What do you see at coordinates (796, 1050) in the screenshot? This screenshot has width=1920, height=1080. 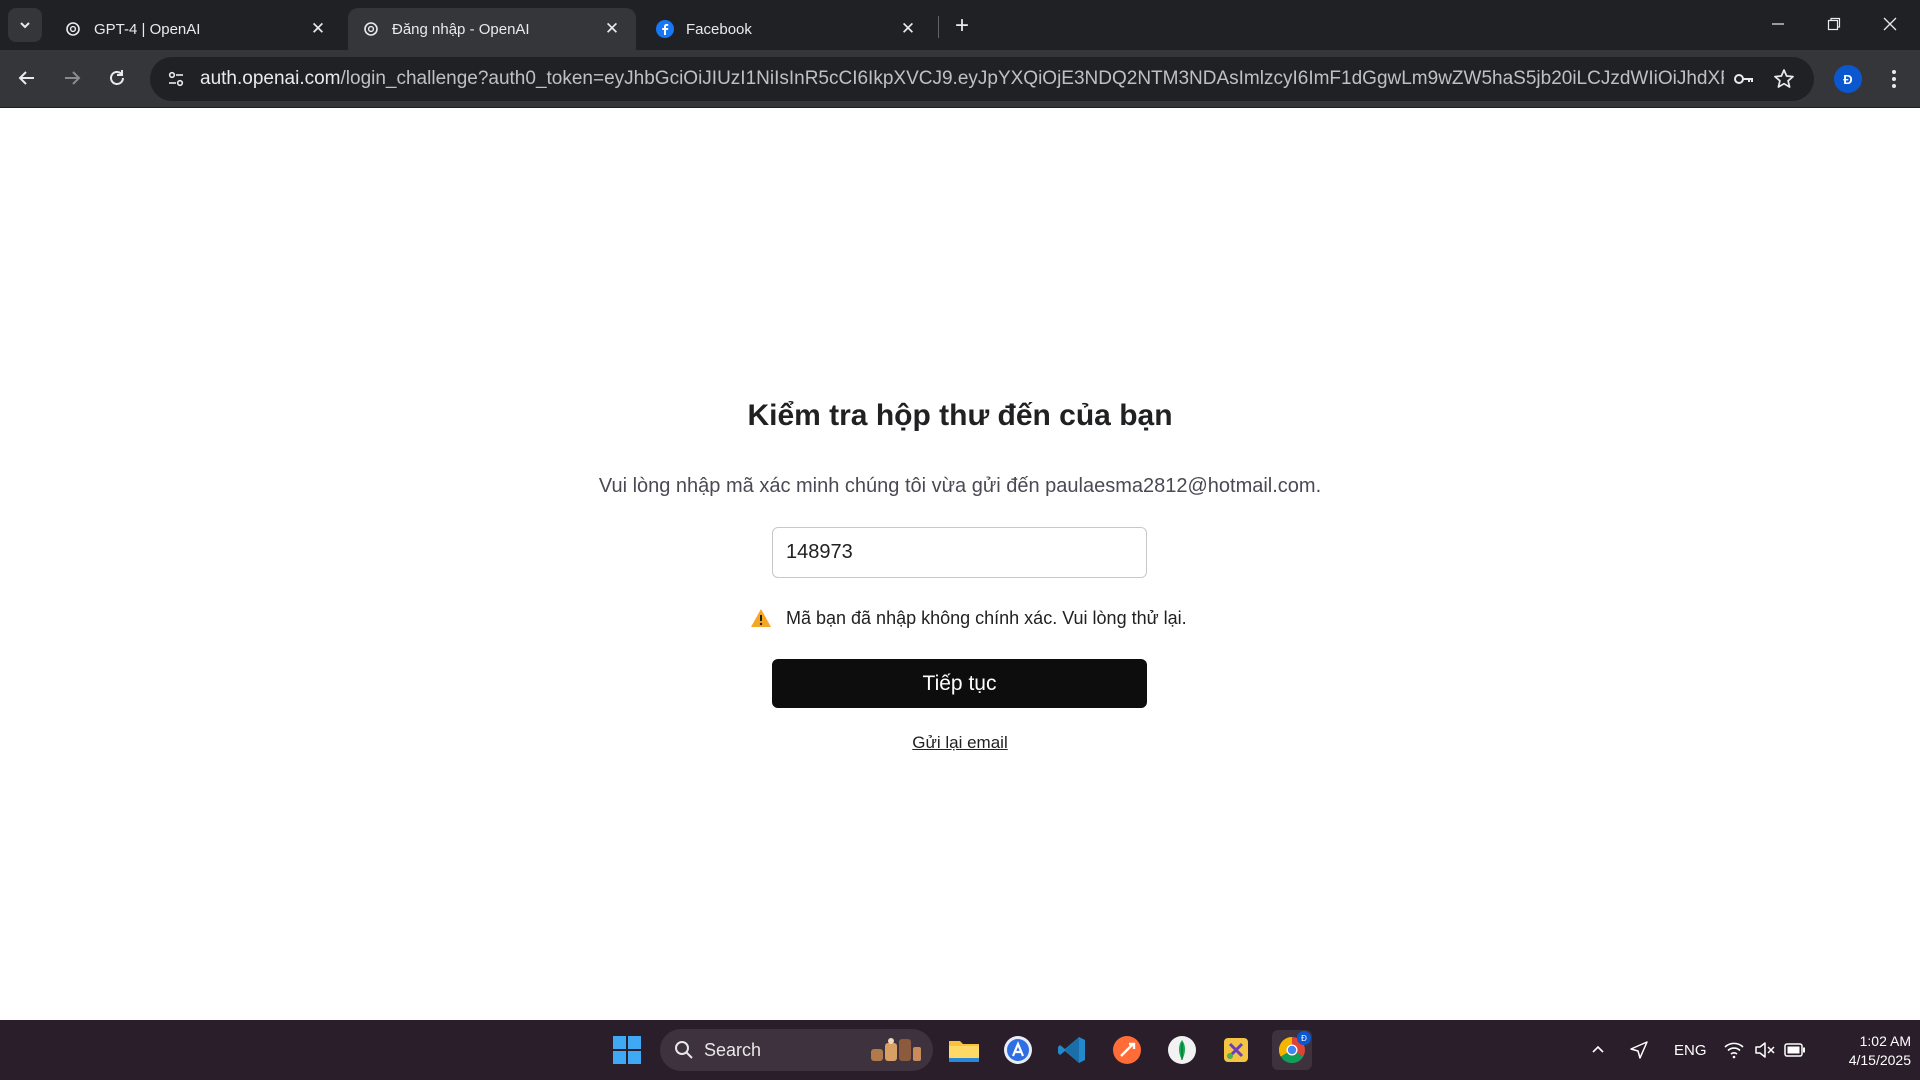 I see `taskbar-search-box: Search` at bounding box center [796, 1050].